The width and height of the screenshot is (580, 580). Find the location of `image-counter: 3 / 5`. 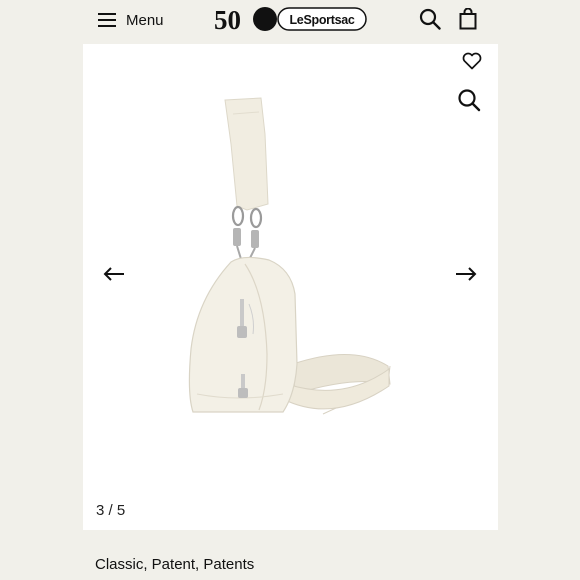

image-counter: 3 / 5 is located at coordinates (111, 510).